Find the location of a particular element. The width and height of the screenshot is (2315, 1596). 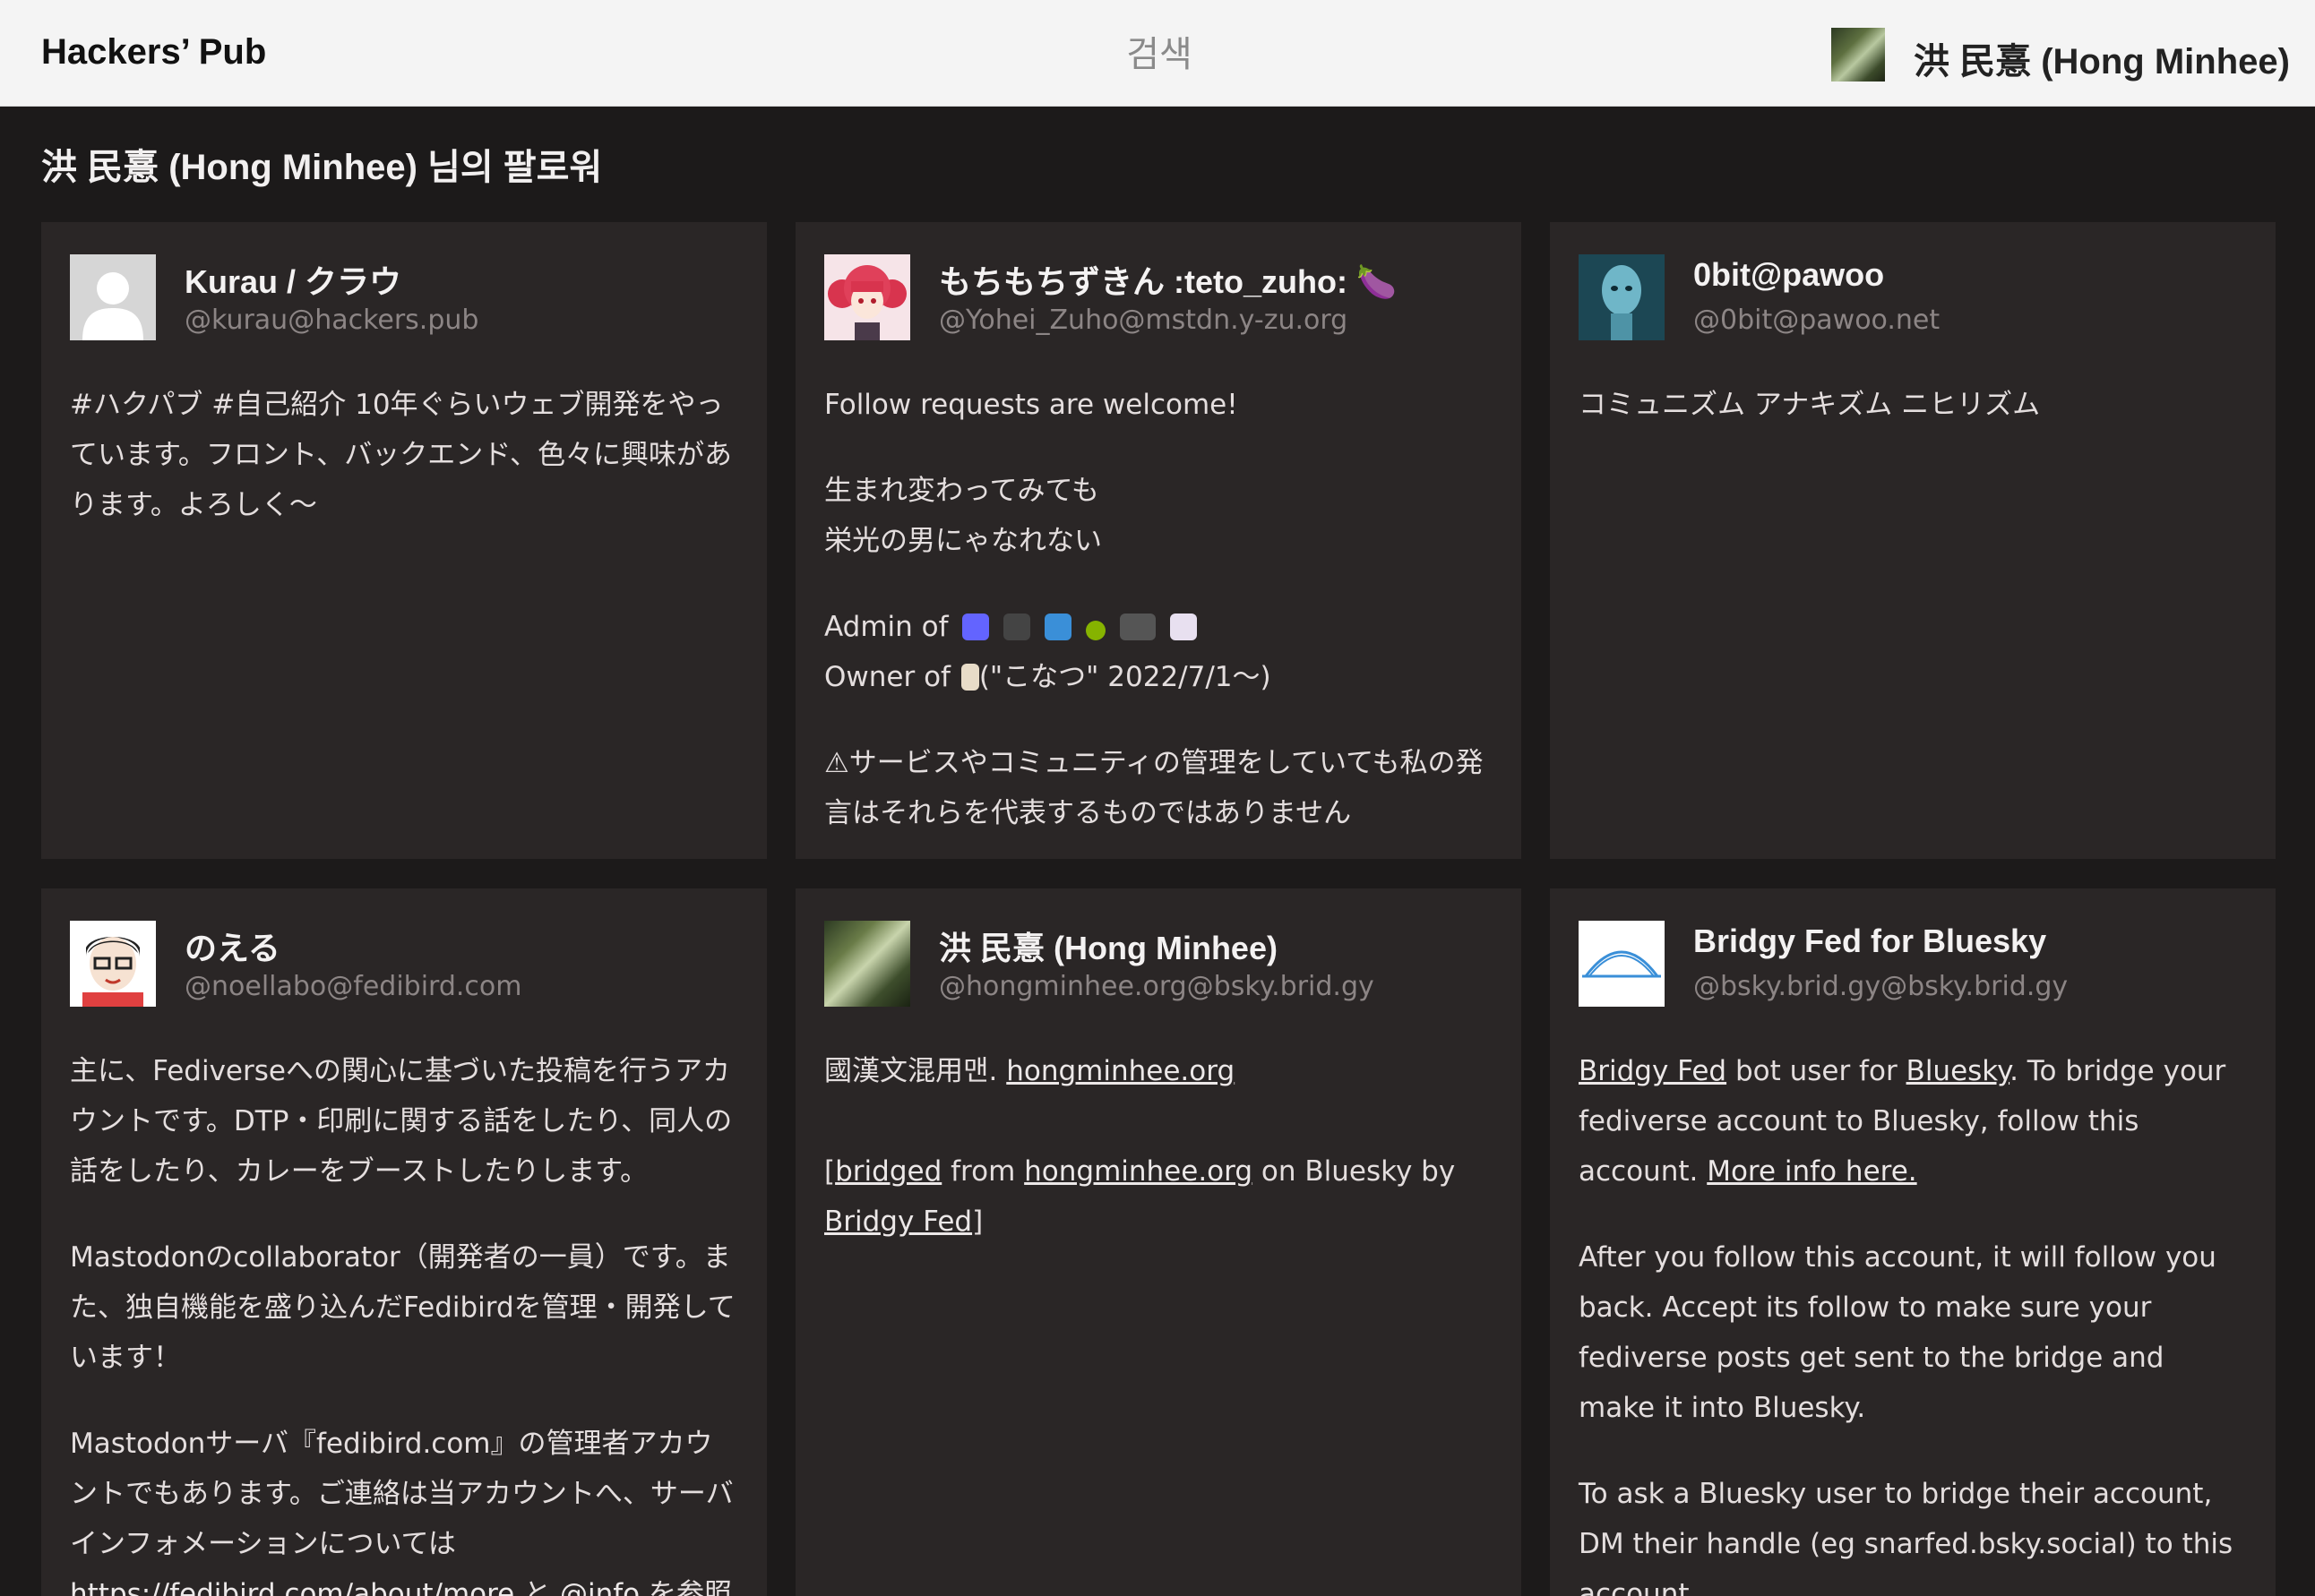

blue-figure-avatar-icon is located at coordinates (1622, 297).